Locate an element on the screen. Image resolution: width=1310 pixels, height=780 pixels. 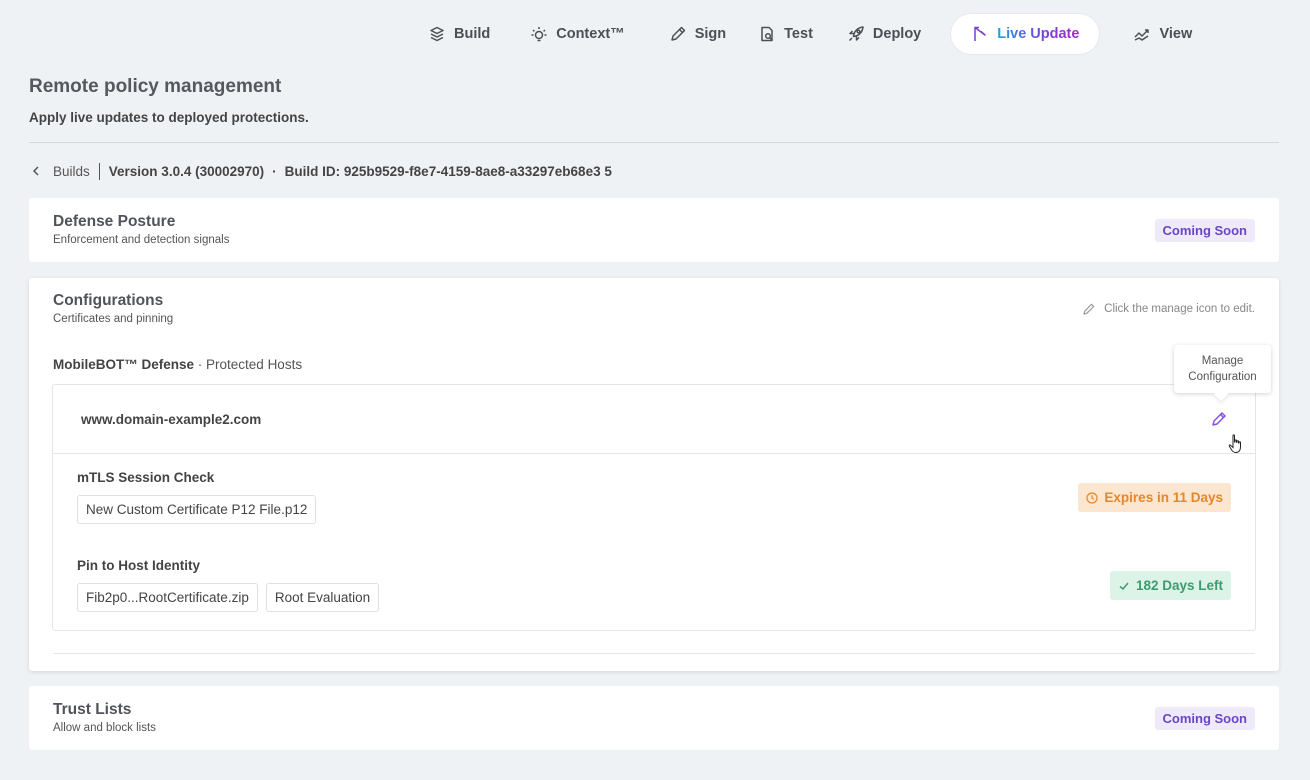
root-evaluation-chip: Root Evaluation is located at coordinates (322, 597).